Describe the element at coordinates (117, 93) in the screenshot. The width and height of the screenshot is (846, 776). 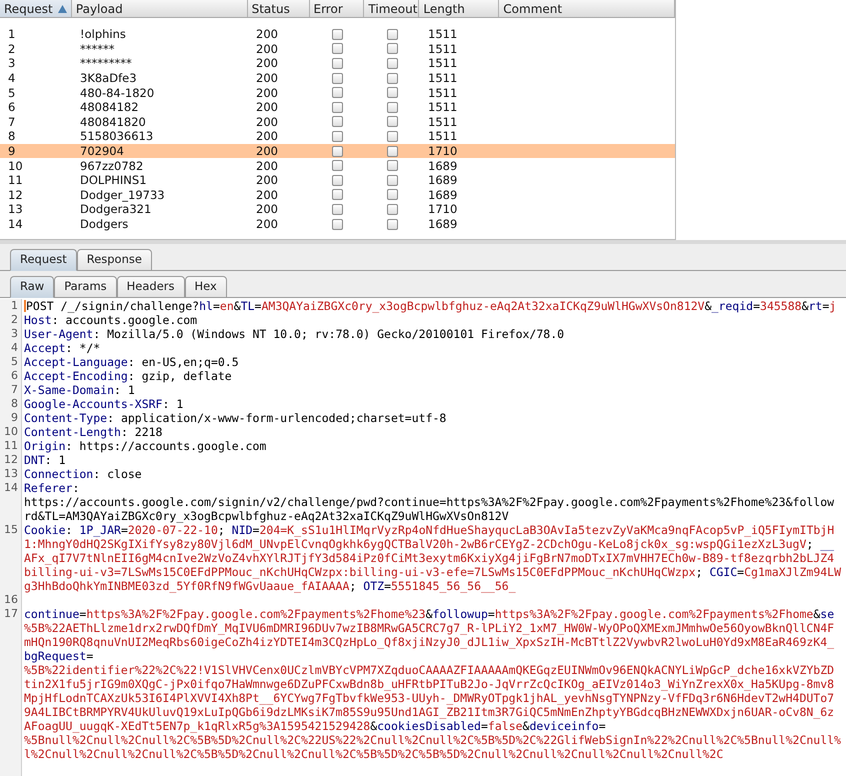
I see `table-cell: 480-84-1820` at that location.